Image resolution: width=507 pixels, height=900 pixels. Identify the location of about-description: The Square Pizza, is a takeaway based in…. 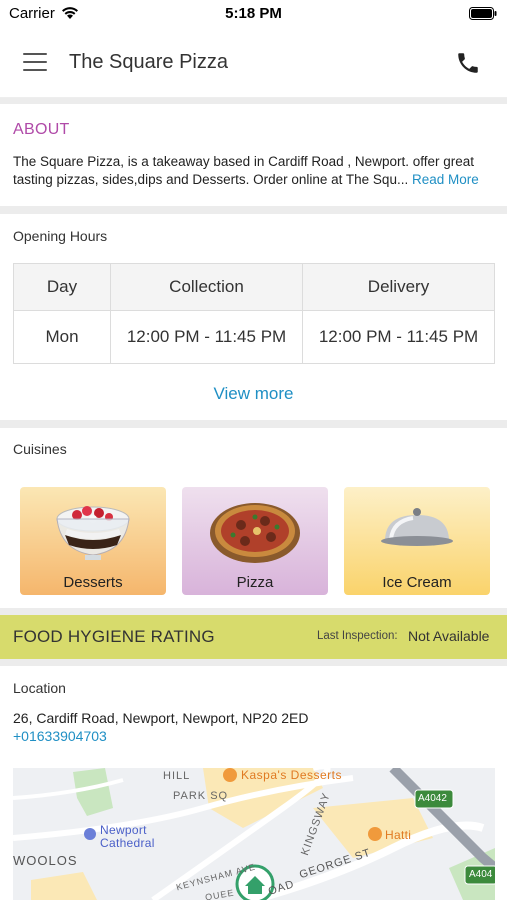
(243, 170).